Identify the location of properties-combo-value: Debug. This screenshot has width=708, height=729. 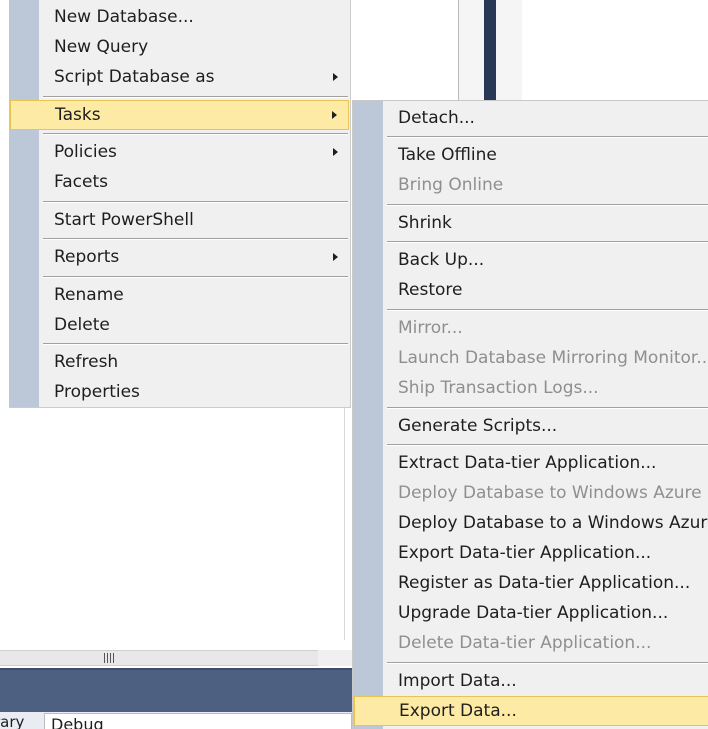
(77, 722).